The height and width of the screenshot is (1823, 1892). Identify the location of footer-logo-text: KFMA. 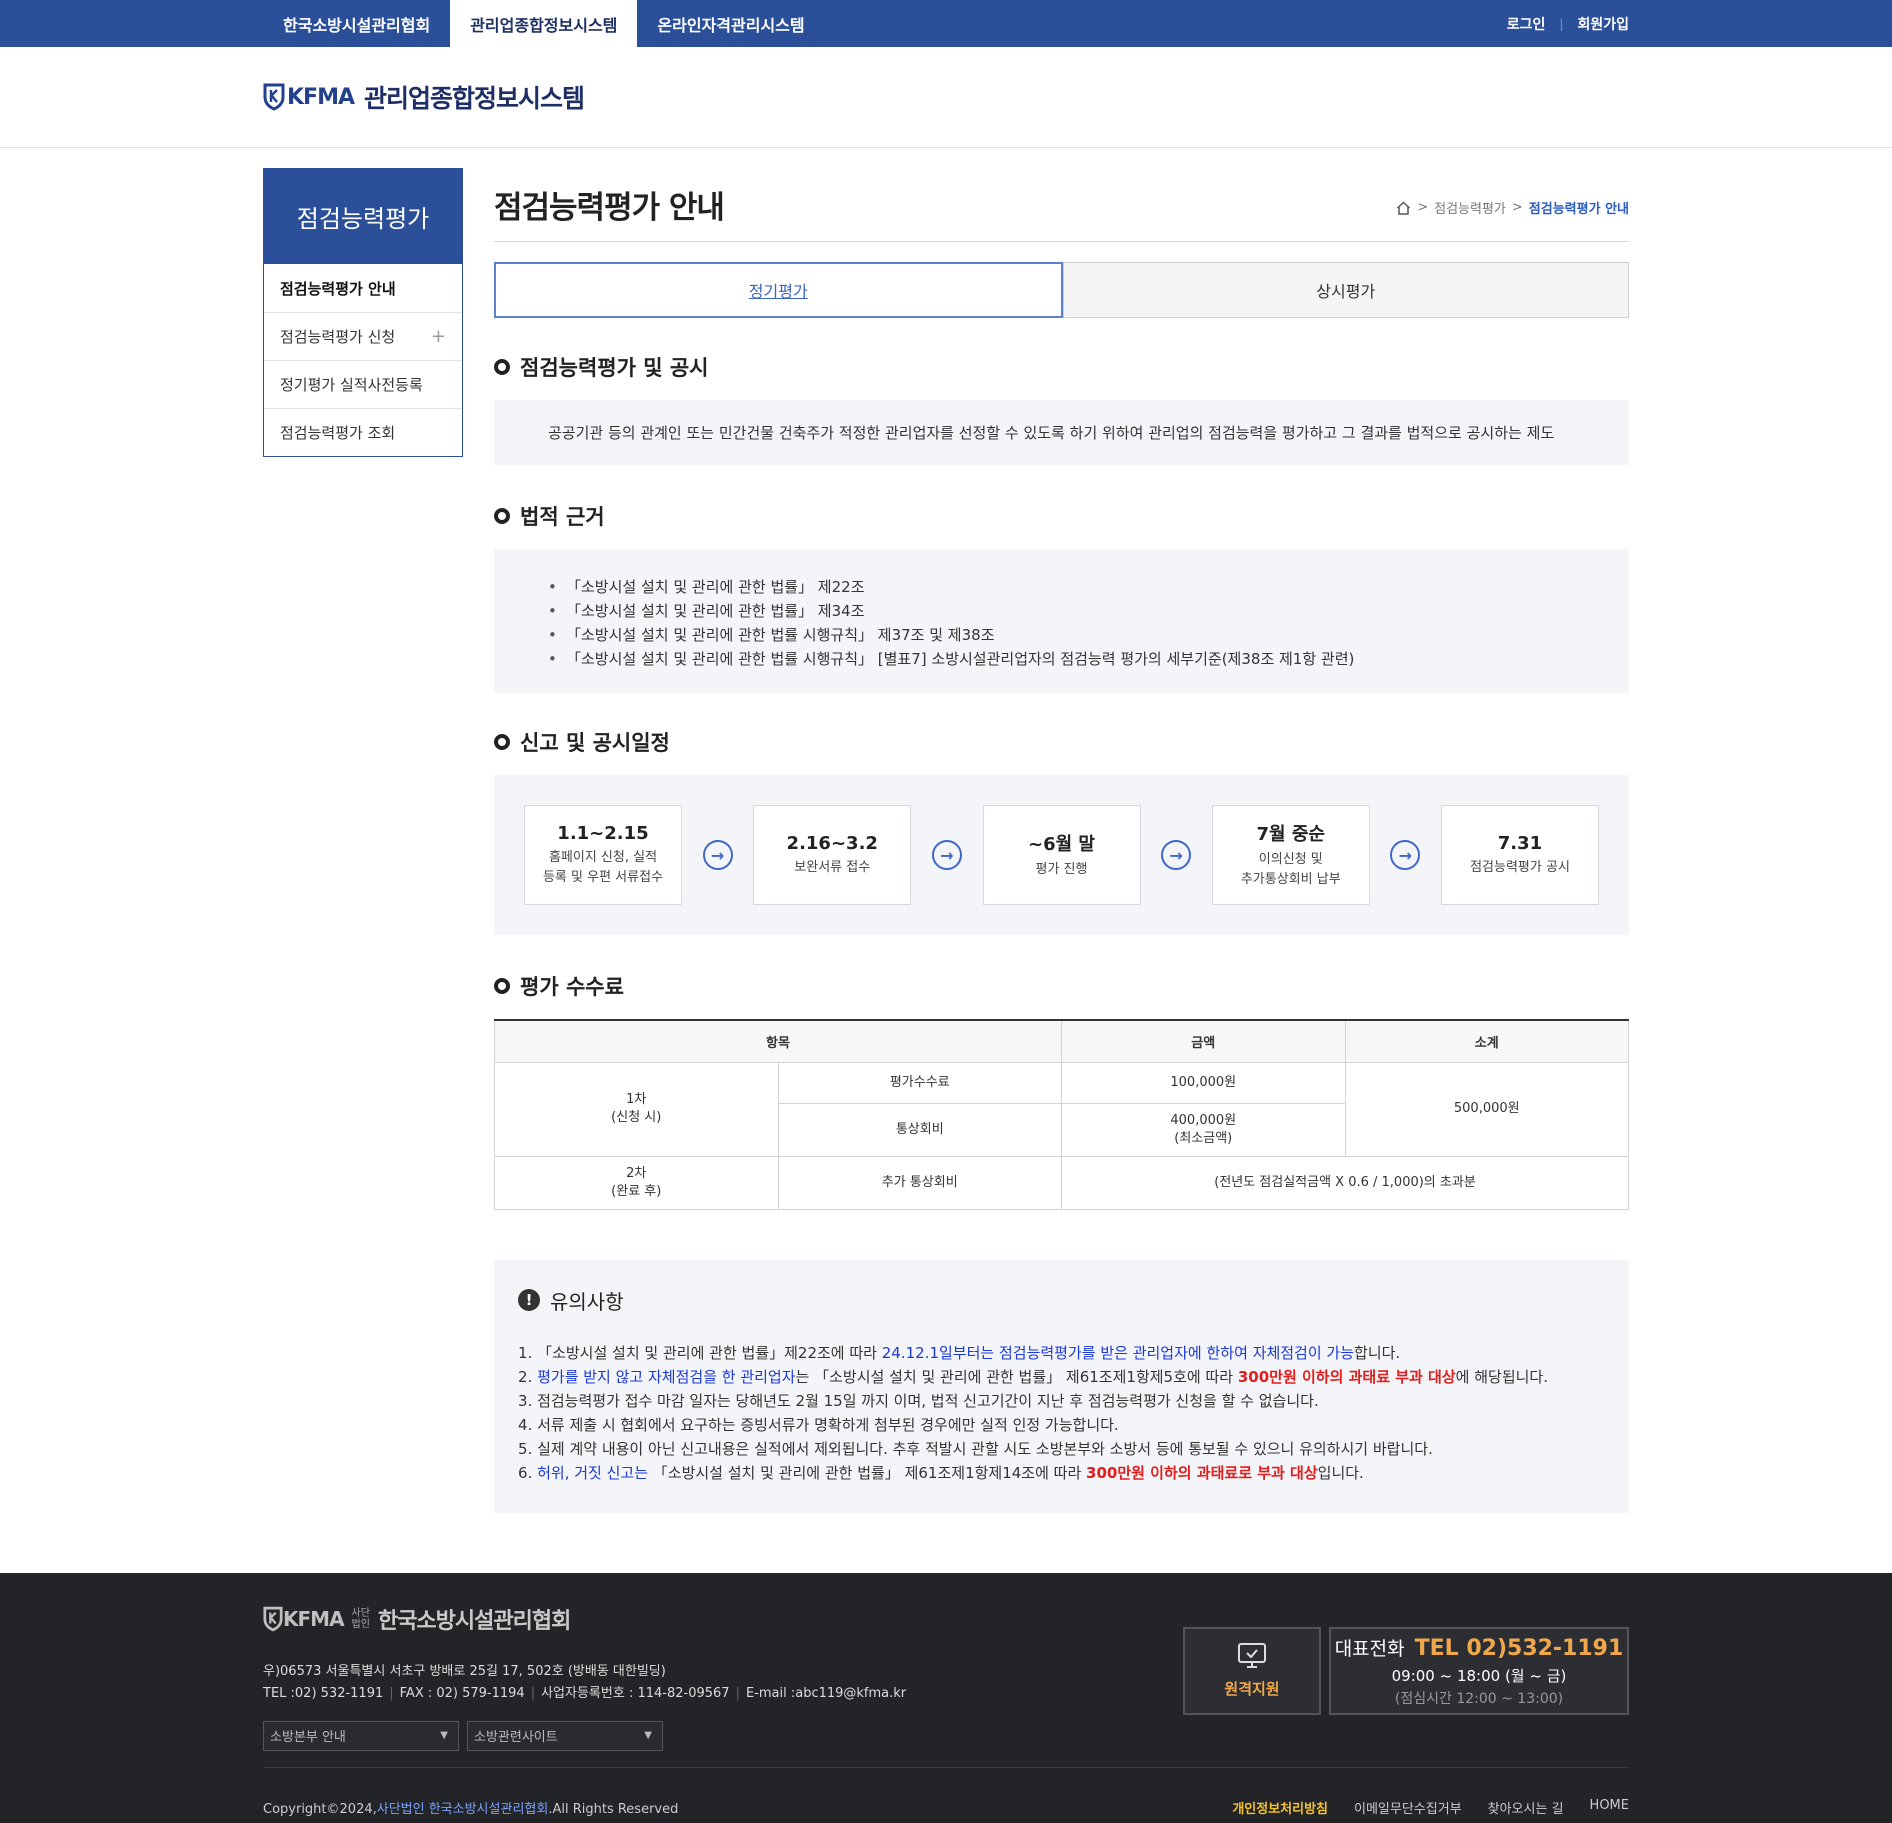
(314, 1618).